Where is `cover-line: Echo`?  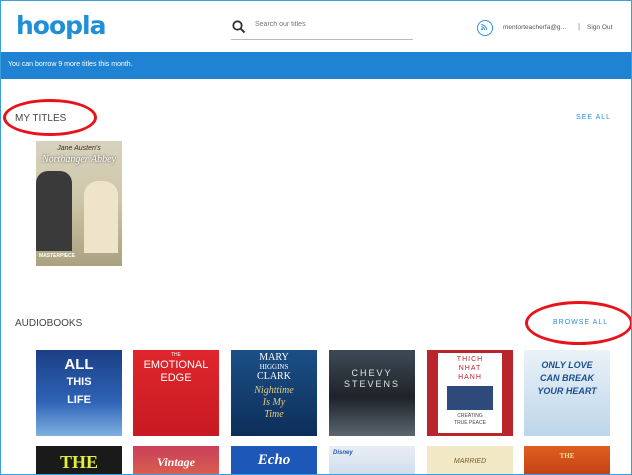
cover-line: Echo is located at coordinates (274, 460).